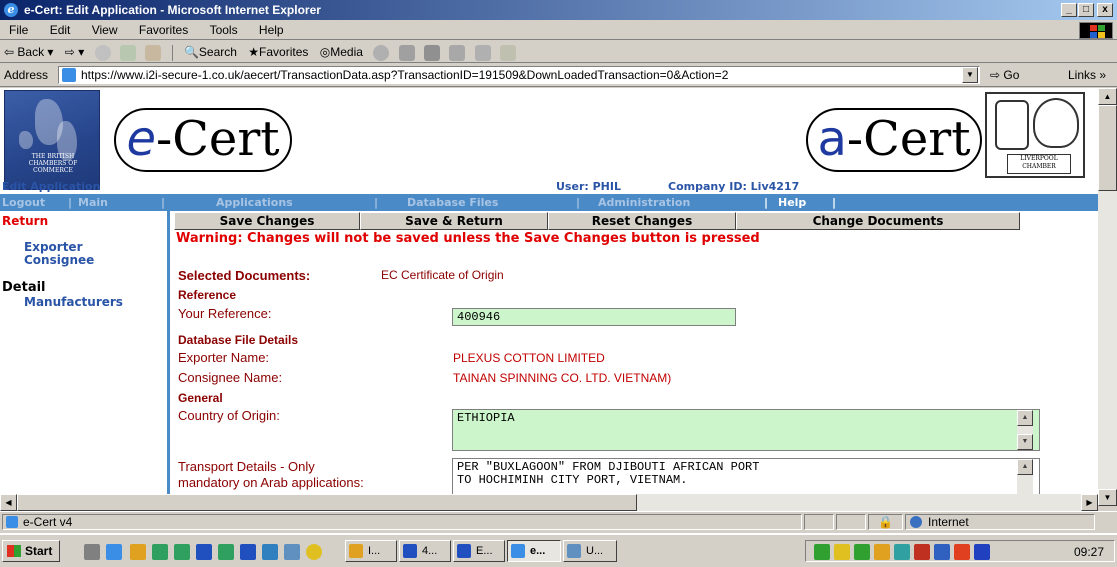  Describe the element at coordinates (102, 52) in the screenshot. I see `stop-icon` at that location.